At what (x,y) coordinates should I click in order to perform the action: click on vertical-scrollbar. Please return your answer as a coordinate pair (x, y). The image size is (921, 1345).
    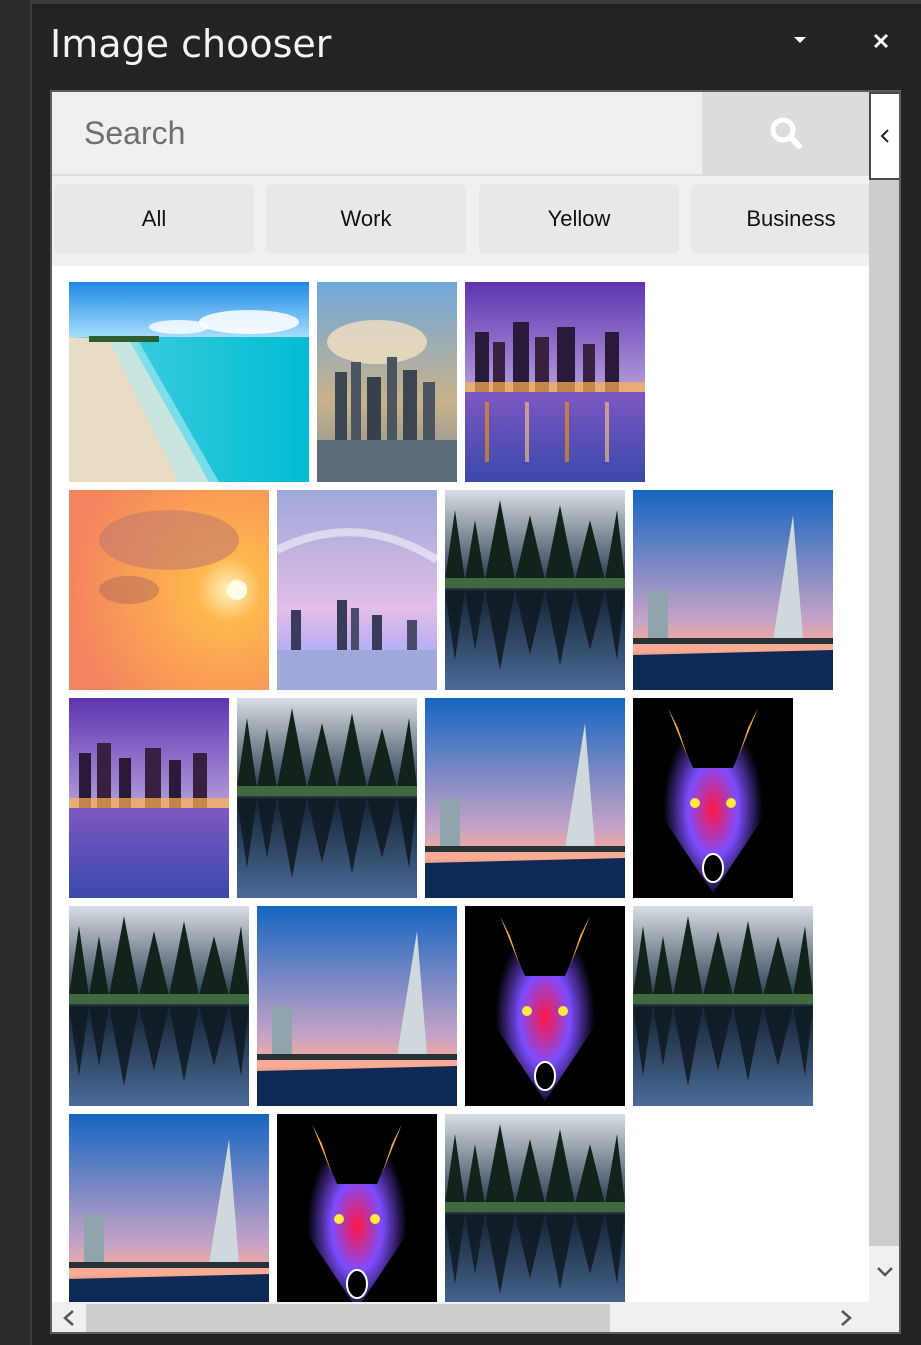
    Looking at the image, I should click on (884, 741).